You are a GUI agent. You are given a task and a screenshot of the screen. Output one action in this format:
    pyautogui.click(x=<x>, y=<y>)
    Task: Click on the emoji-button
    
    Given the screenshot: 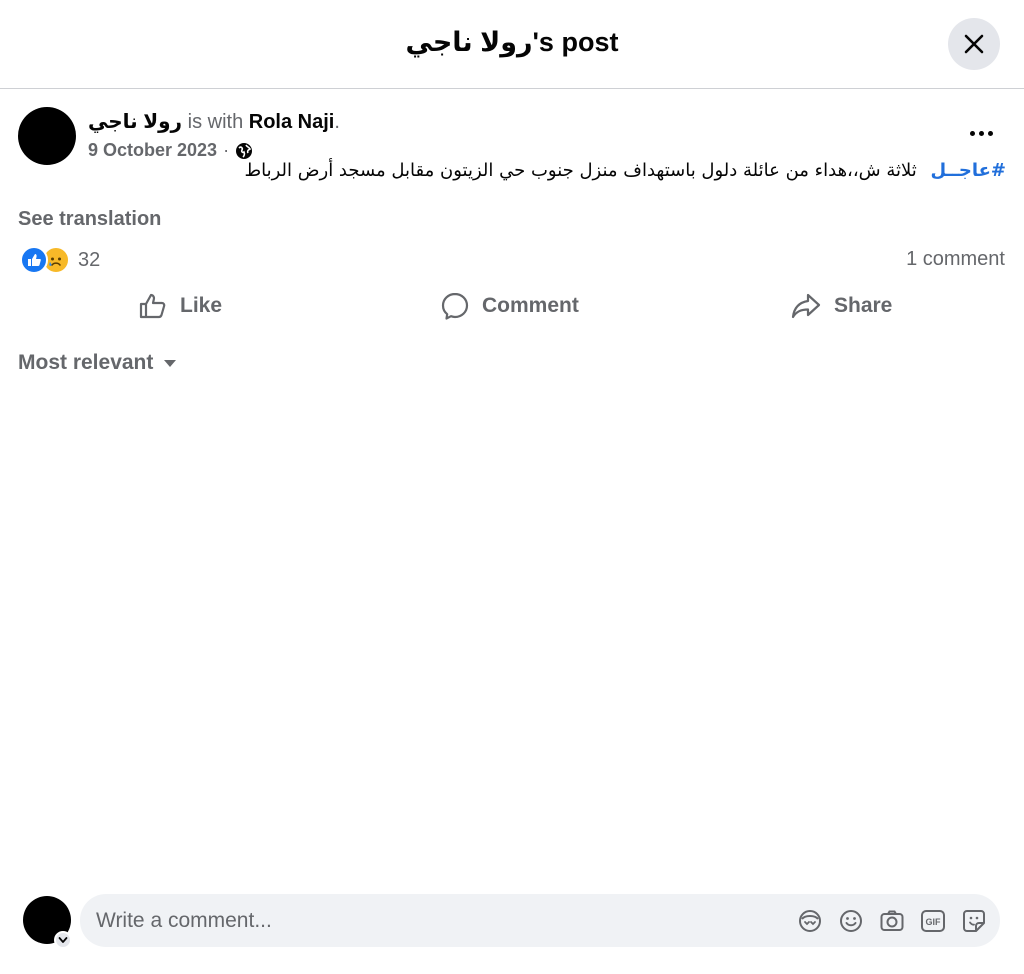 What is the action you would take?
    pyautogui.click(x=851, y=921)
    